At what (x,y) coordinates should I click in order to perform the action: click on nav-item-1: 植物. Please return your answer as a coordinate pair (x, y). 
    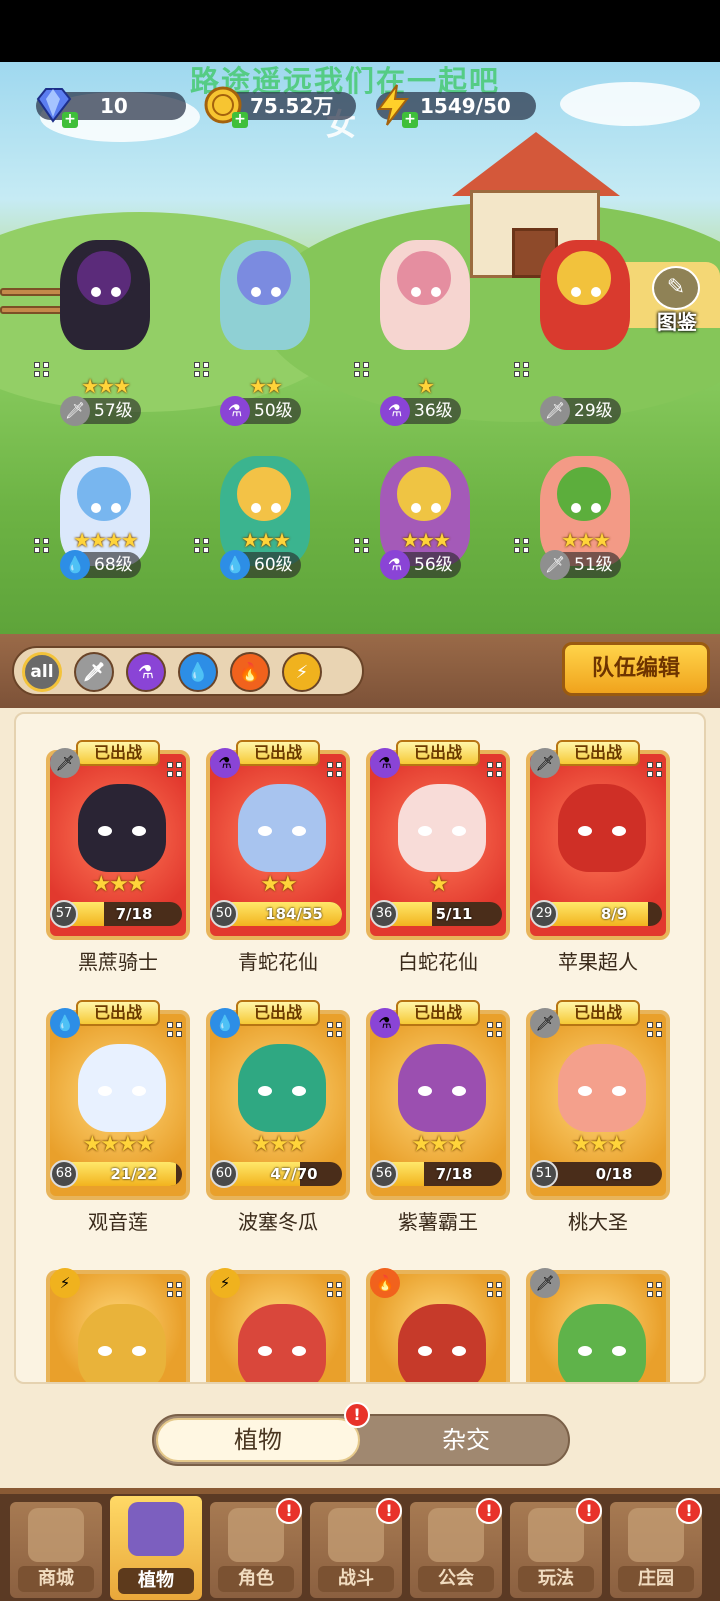
    Looking at the image, I should click on (156, 1548).